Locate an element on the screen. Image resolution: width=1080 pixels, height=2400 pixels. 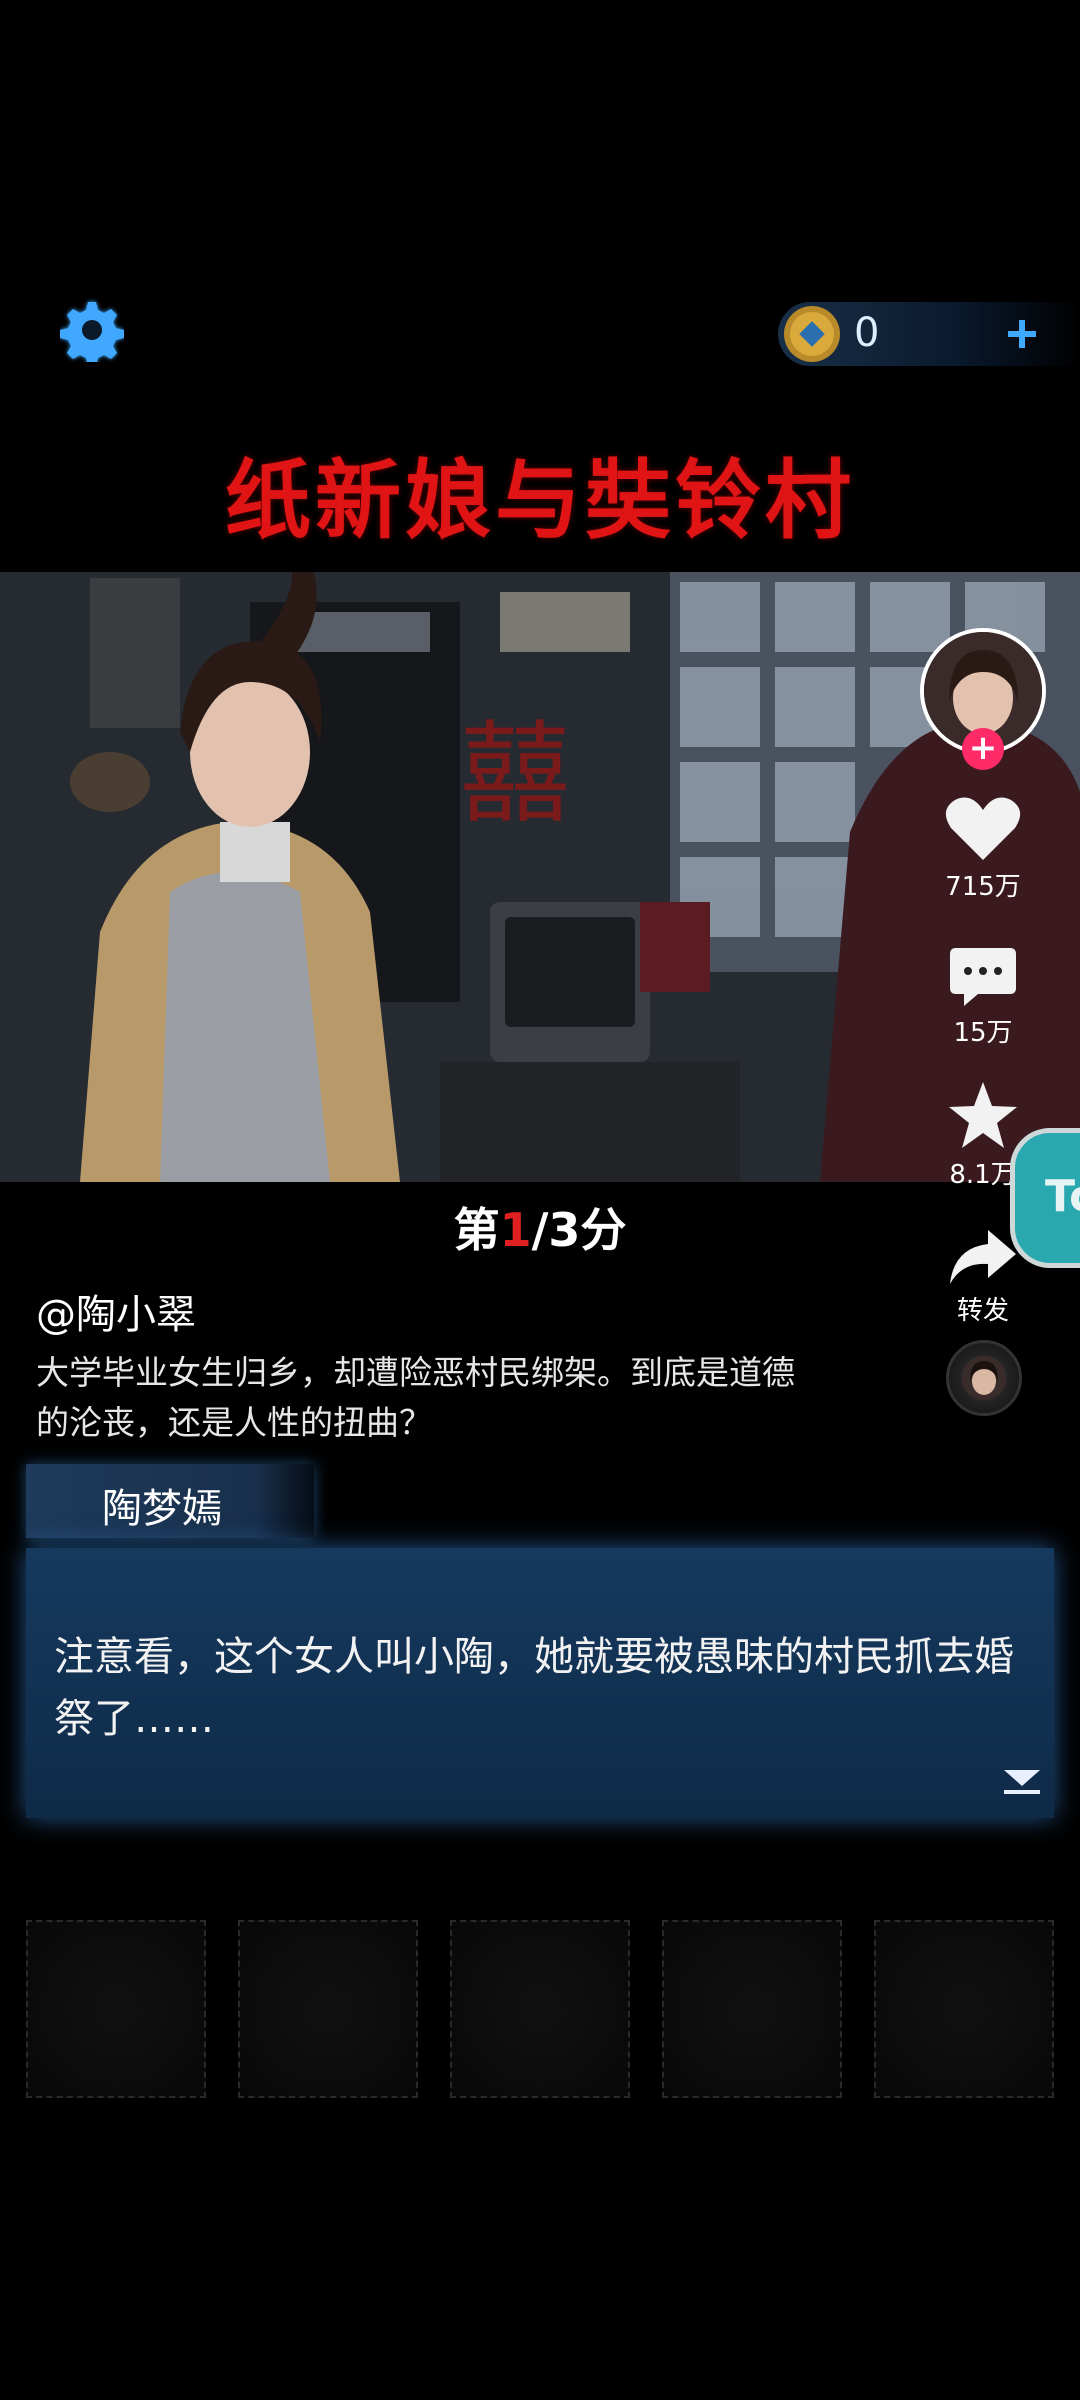
comment-button: 15万 is located at coordinates (983, 996).